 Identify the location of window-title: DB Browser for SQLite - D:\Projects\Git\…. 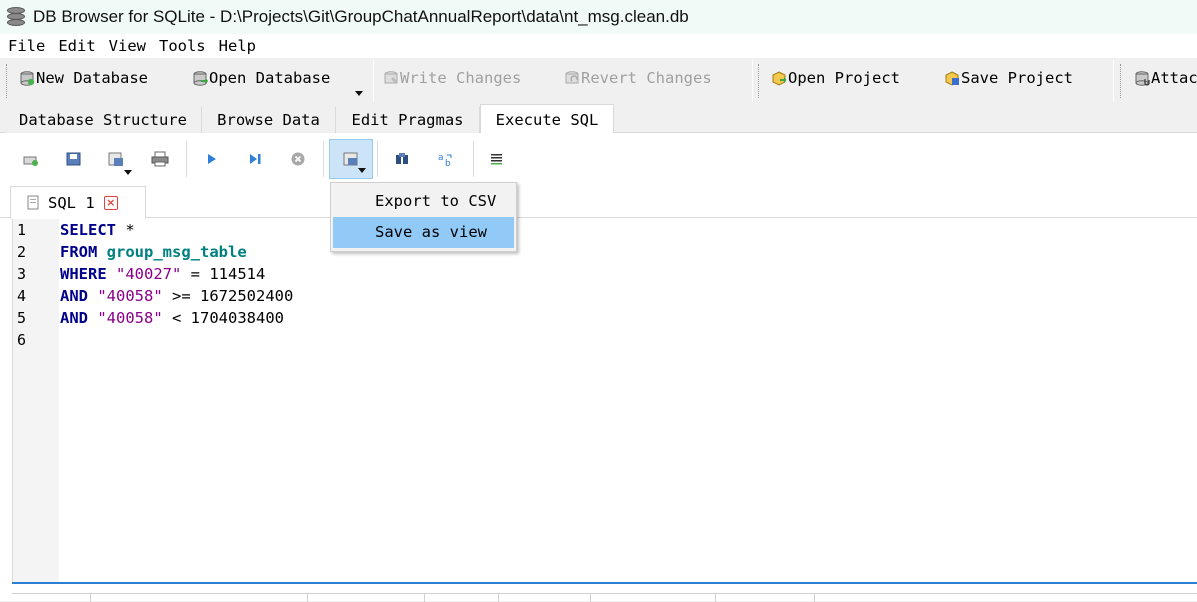
(361, 16).